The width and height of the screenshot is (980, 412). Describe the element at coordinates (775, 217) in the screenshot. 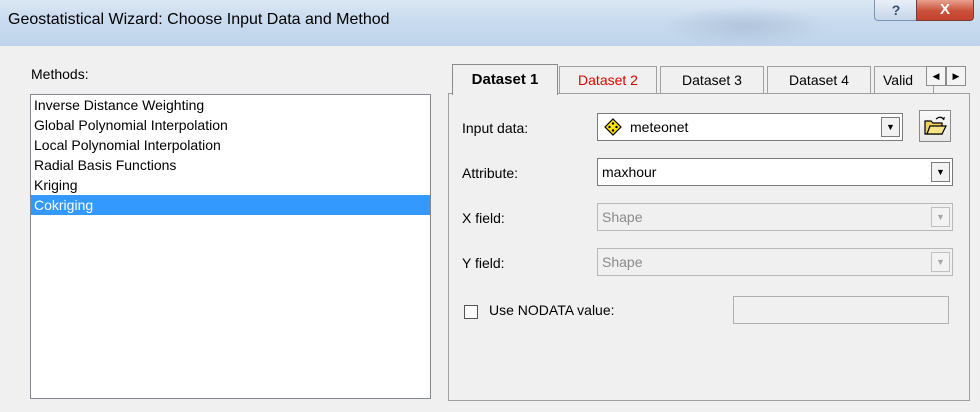

I see `x-field-combo: Shape ▼` at that location.